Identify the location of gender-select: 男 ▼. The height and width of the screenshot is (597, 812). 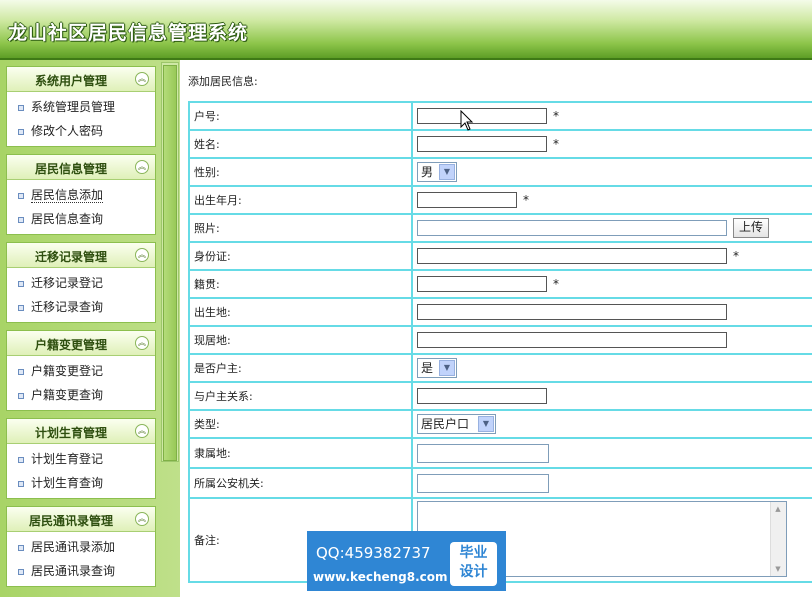
(437, 172).